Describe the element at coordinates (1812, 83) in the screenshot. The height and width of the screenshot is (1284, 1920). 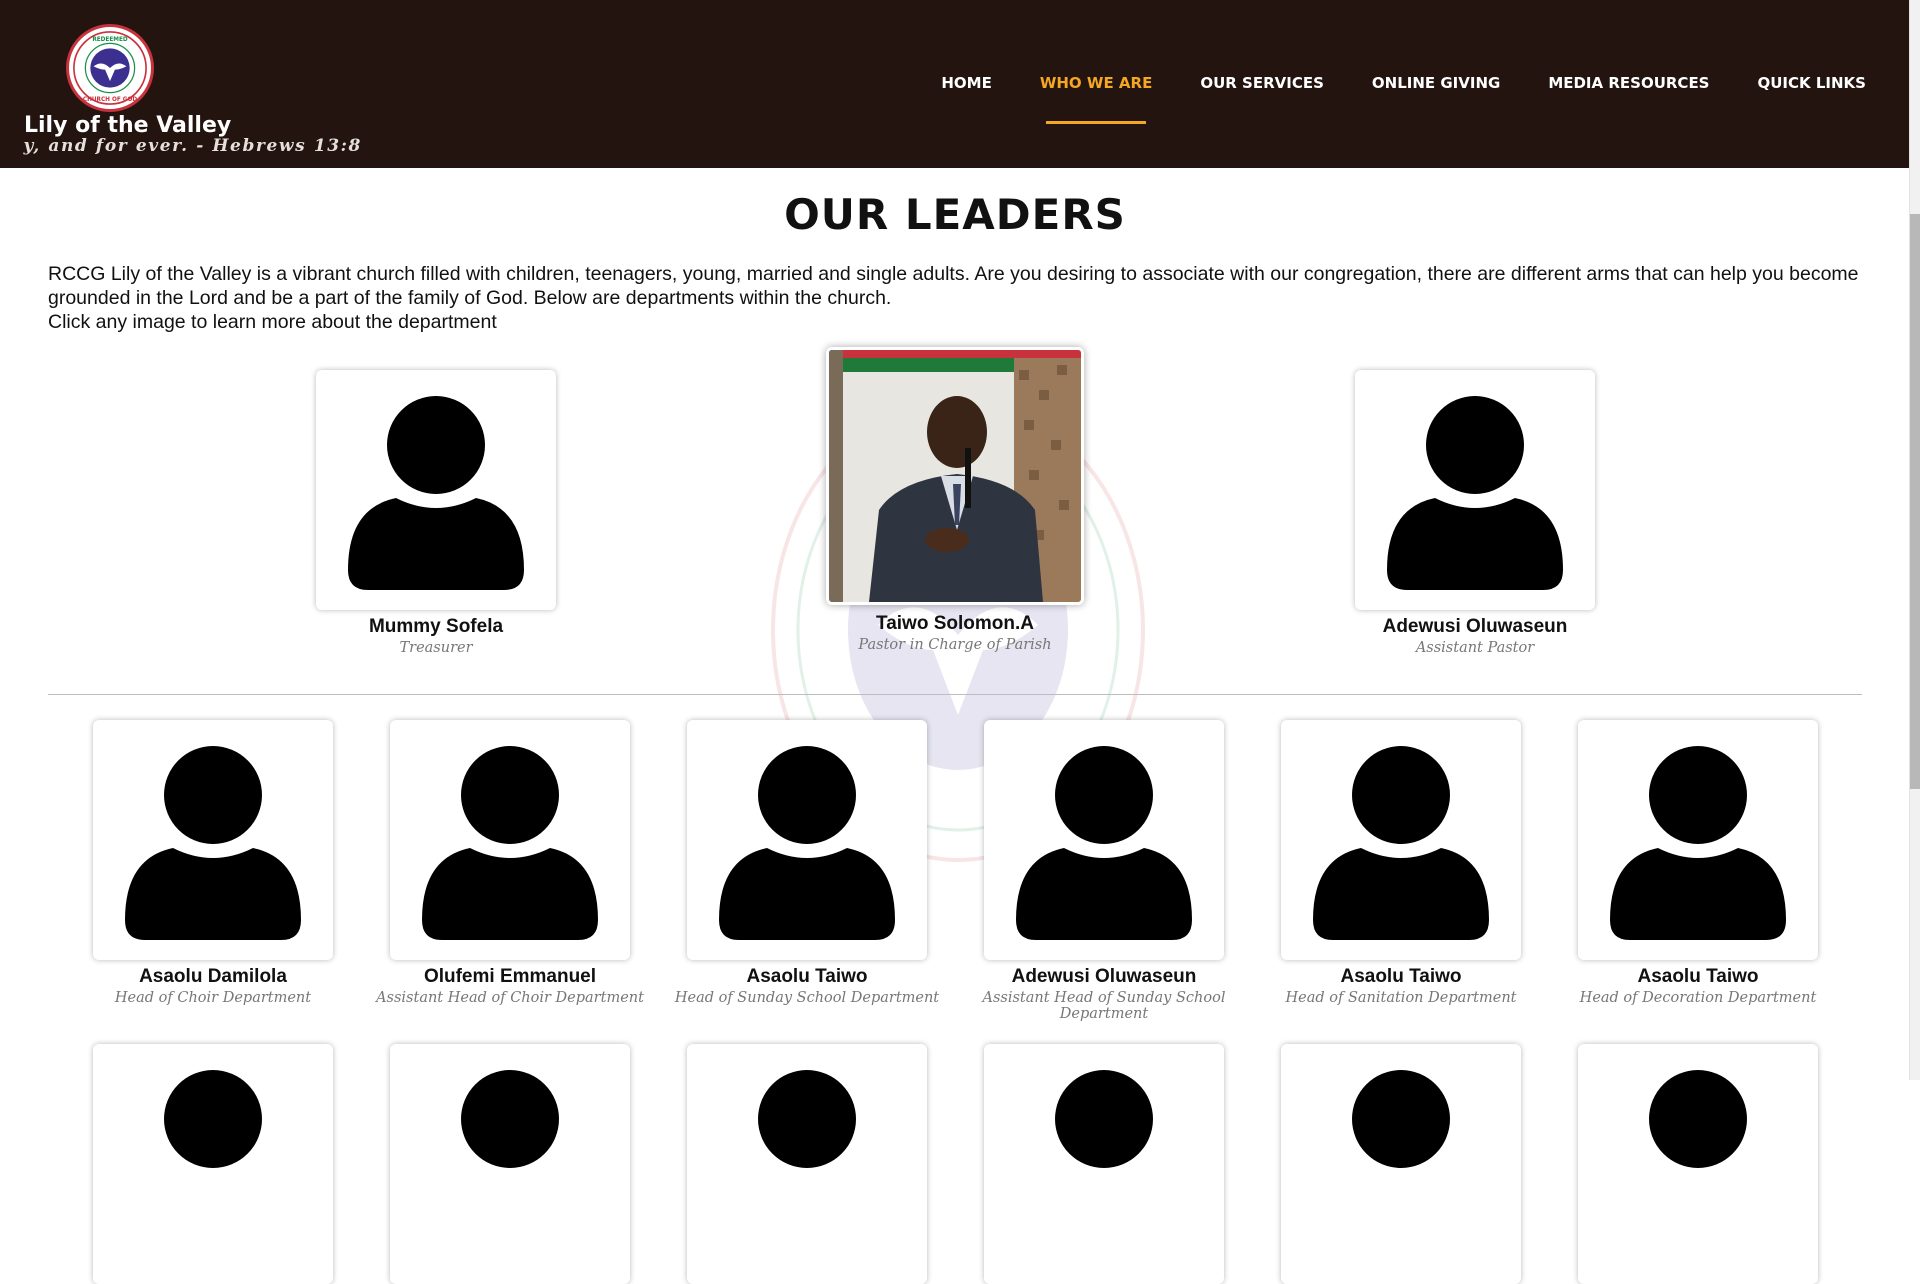
I see `nav-quick-links: QUICK LINKS` at that location.